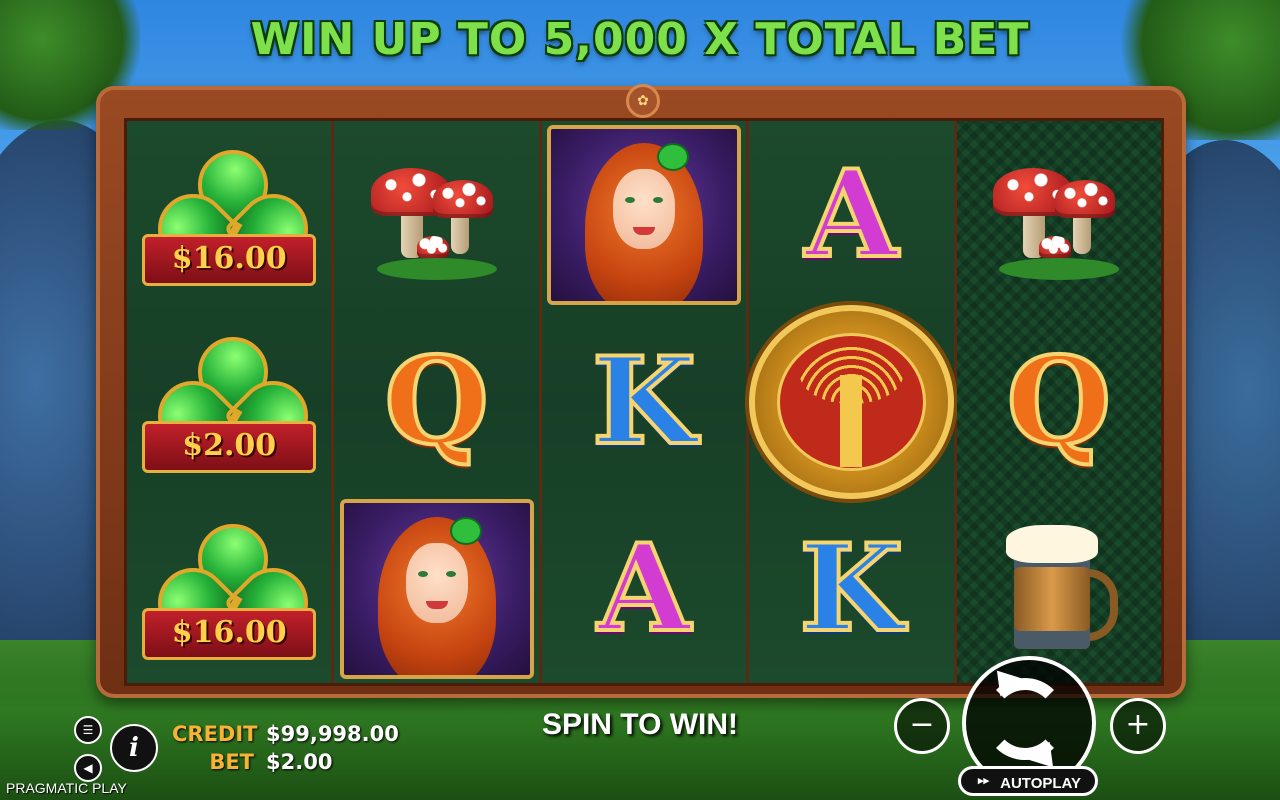  Describe the element at coordinates (922, 726) in the screenshot. I see `bet-decrease-button: −` at that location.